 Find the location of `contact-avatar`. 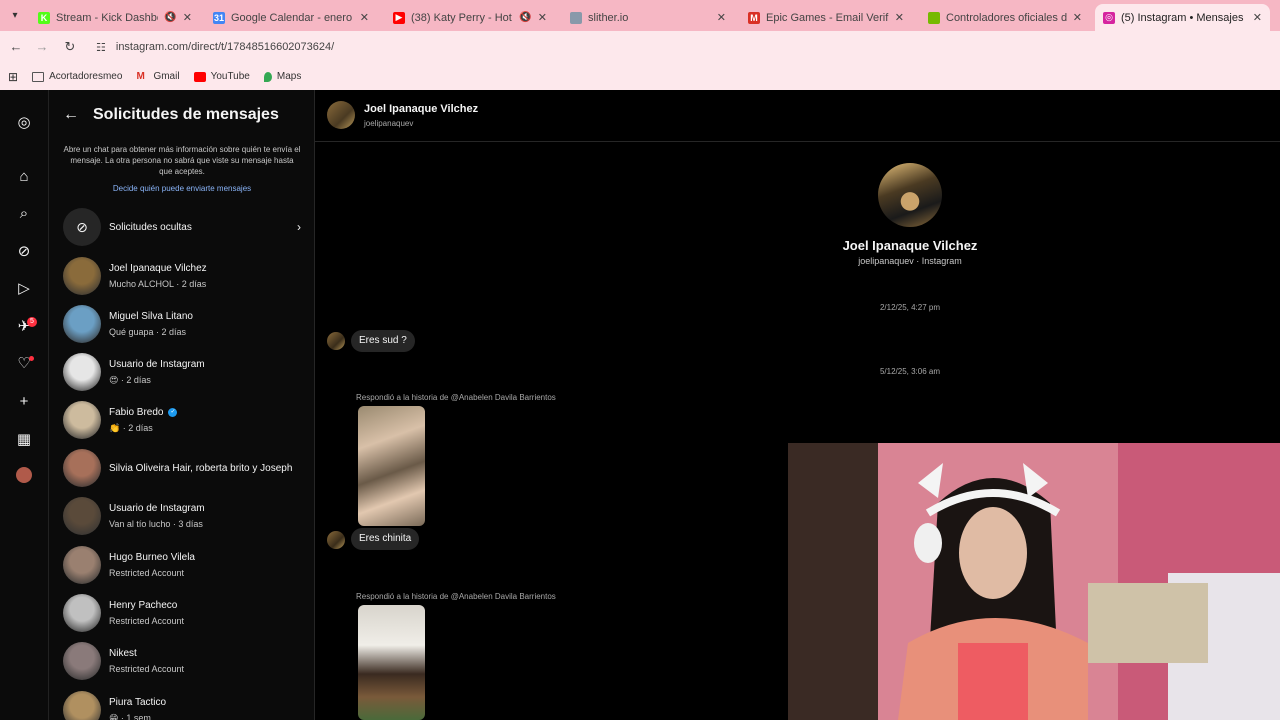

contact-avatar is located at coordinates (341, 115).